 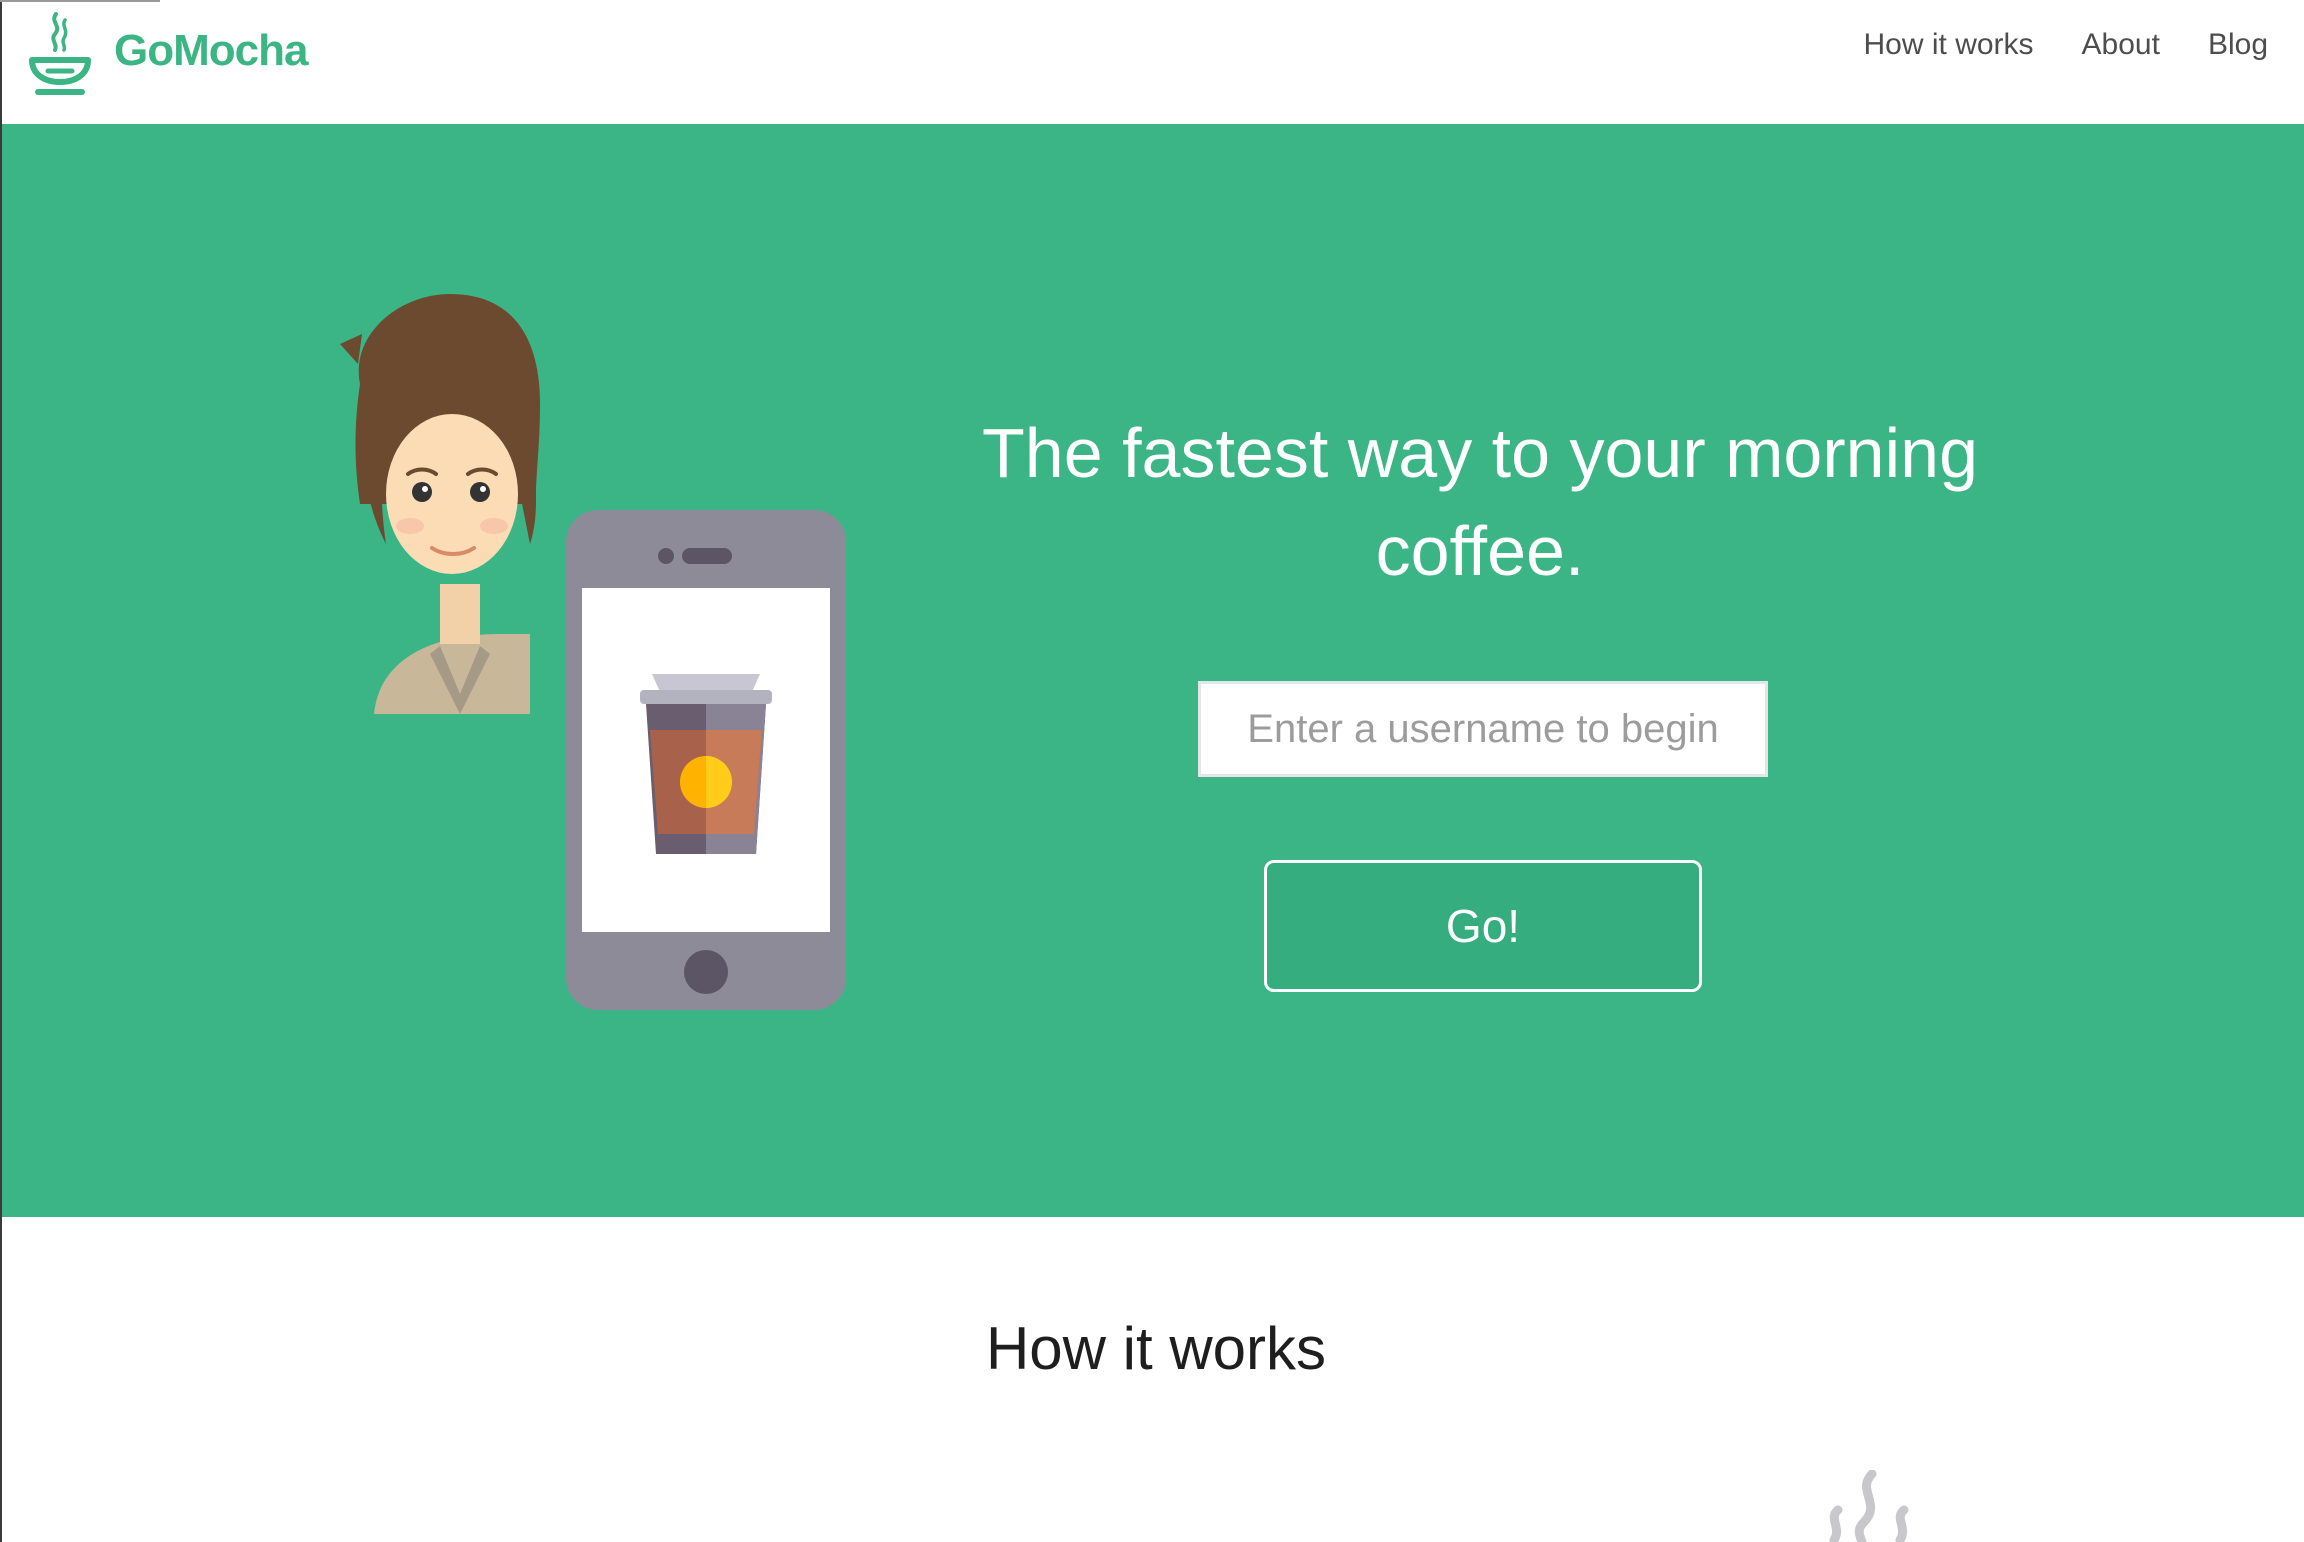 What do you see at coordinates (1, 771) in the screenshot?
I see `window-left-border` at bounding box center [1, 771].